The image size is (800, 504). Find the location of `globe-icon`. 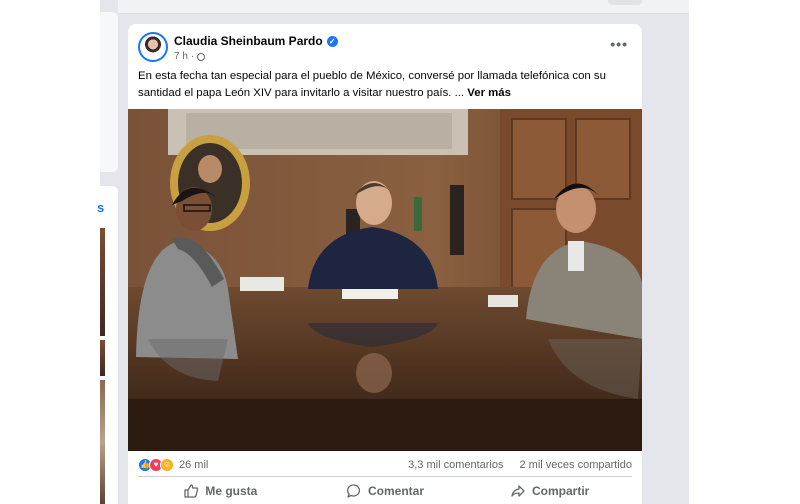

globe-icon is located at coordinates (201, 56).